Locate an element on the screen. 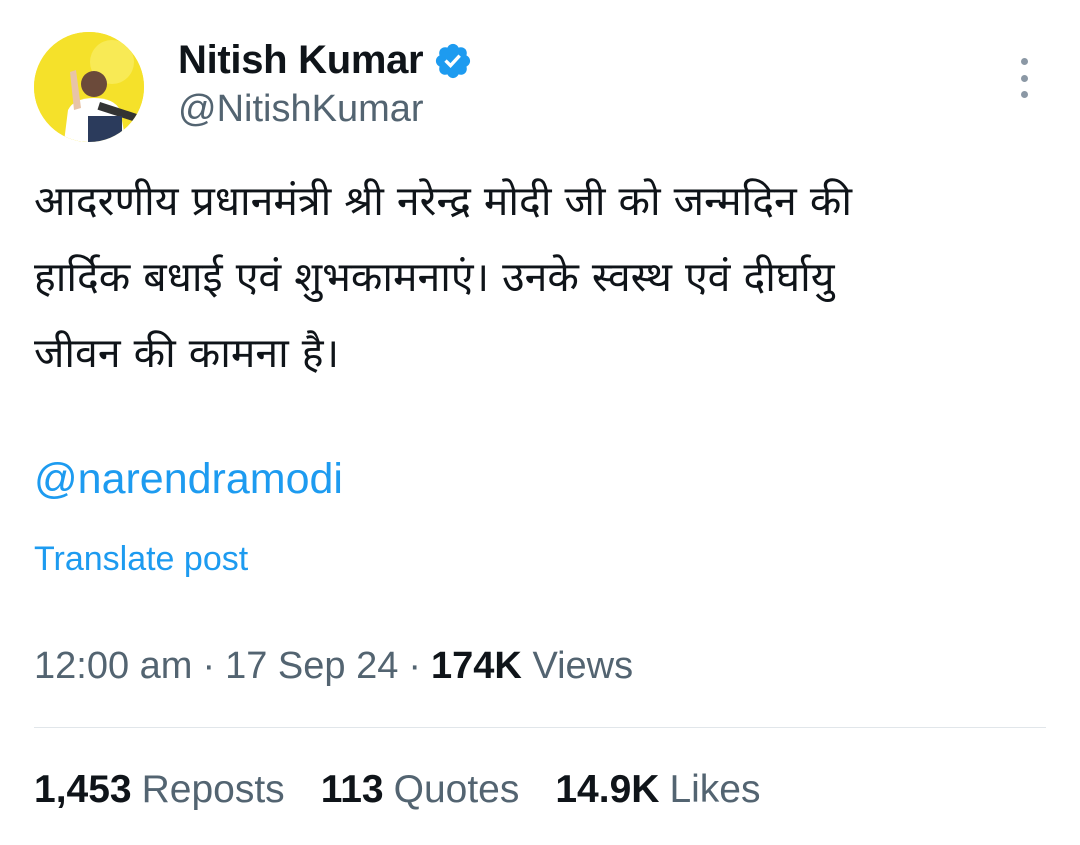  reposts-label: Reposts is located at coordinates (213, 789).